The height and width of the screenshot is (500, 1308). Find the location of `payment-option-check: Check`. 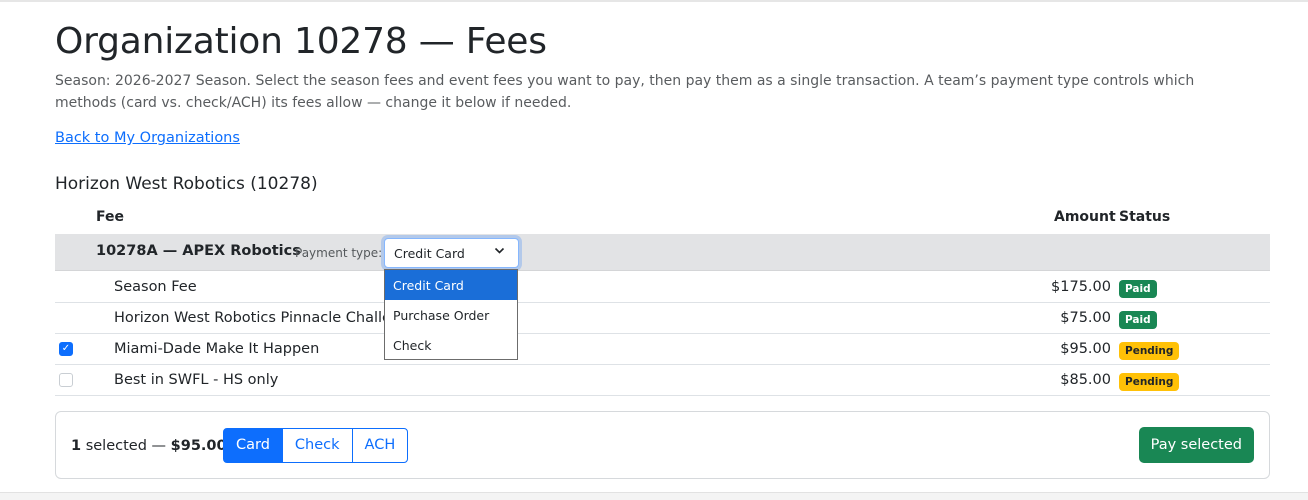

payment-option-check: Check is located at coordinates (451, 345).